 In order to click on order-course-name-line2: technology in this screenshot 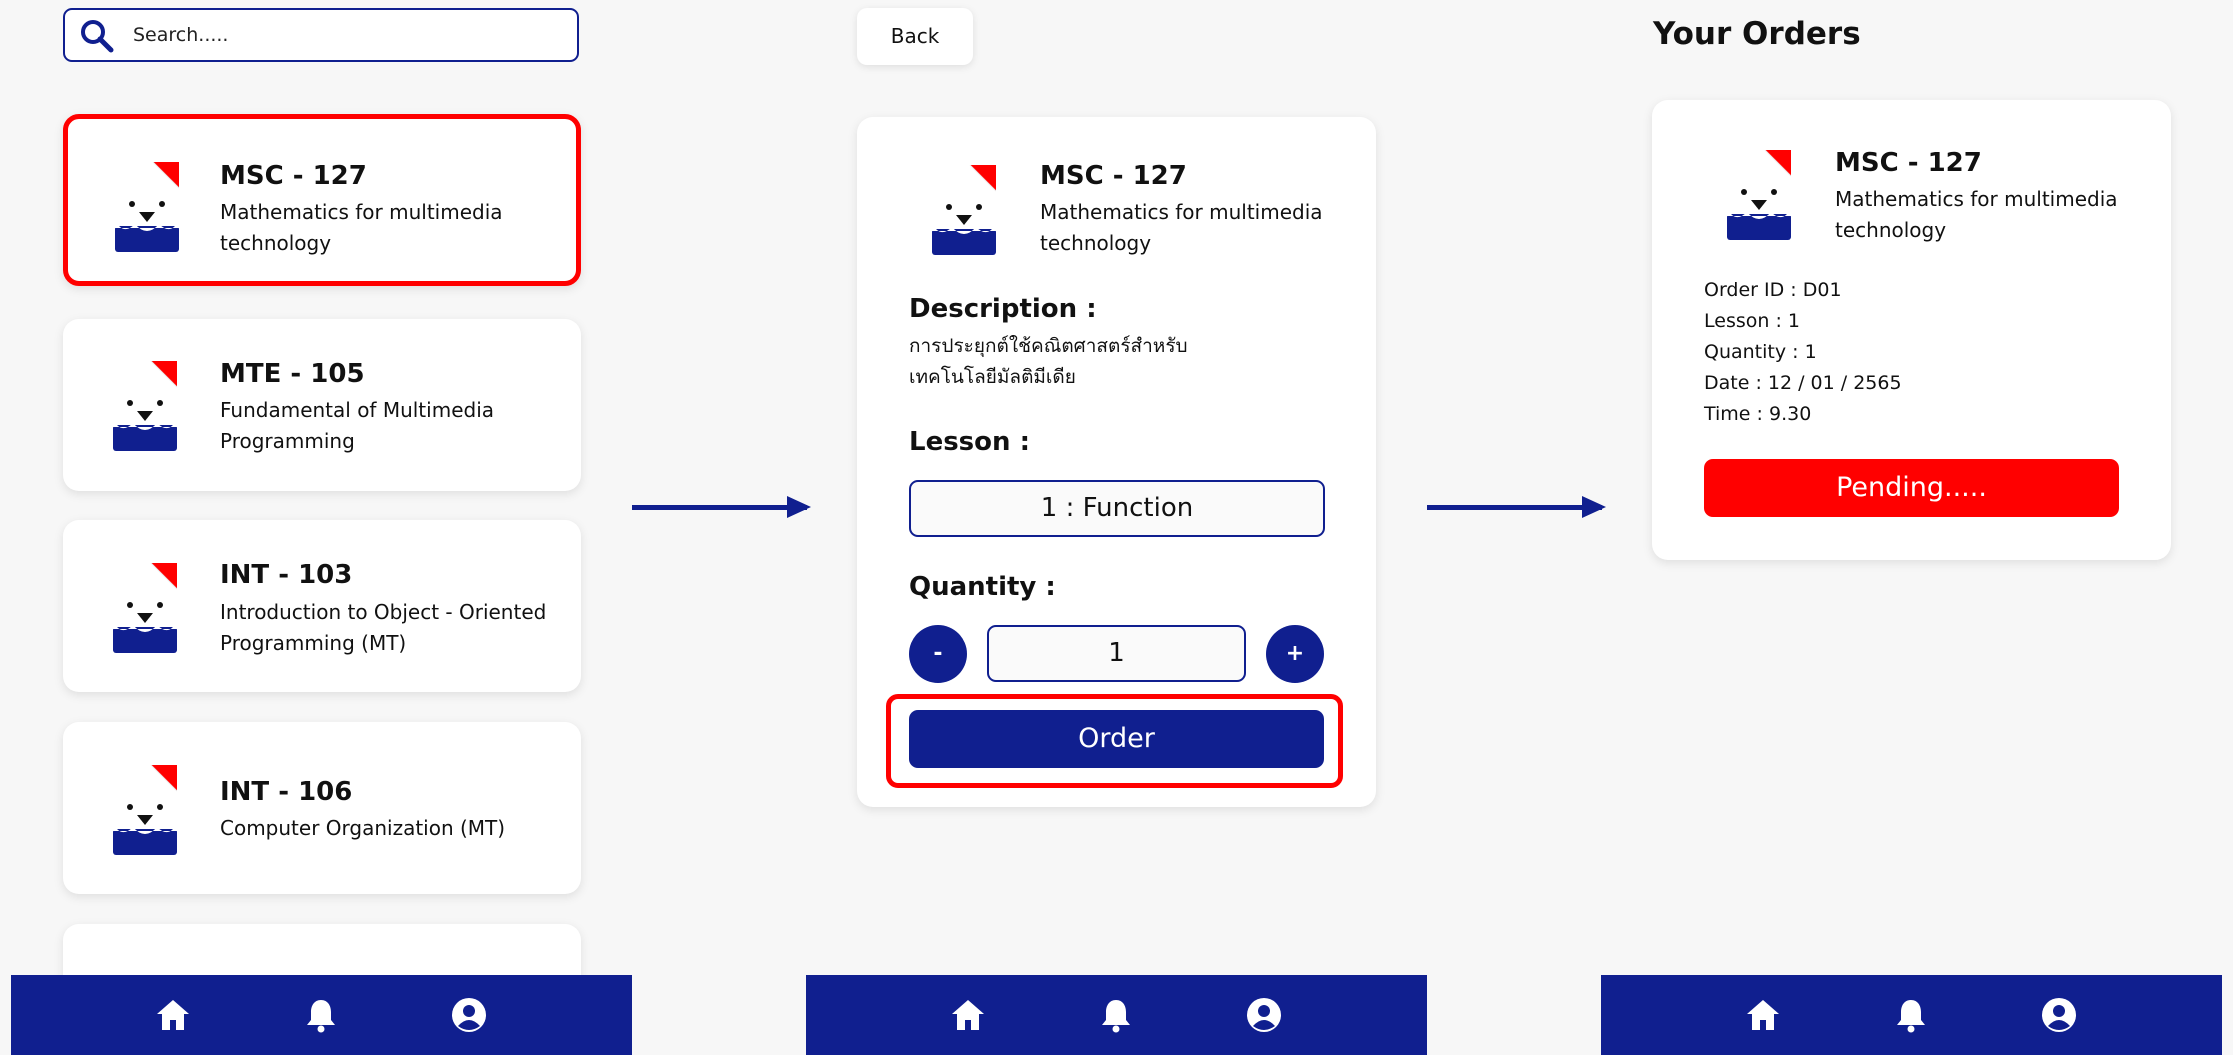, I will do `click(1891, 230)`.